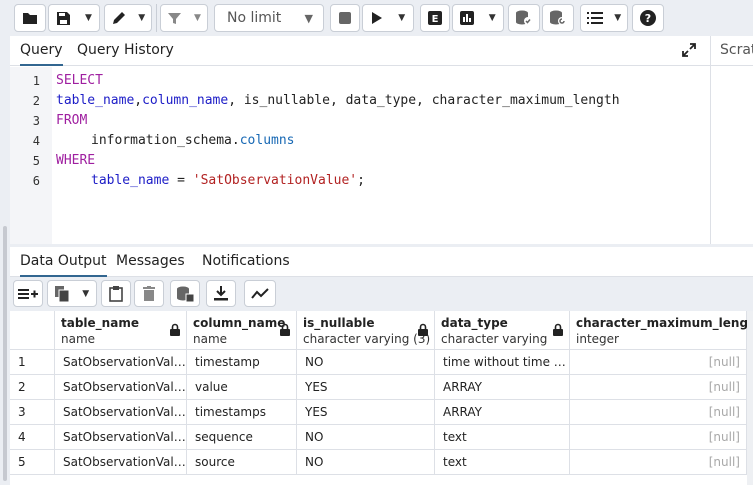  Describe the element at coordinates (130, 180) in the screenshot. I see `sql-identifier: table_name` at that location.